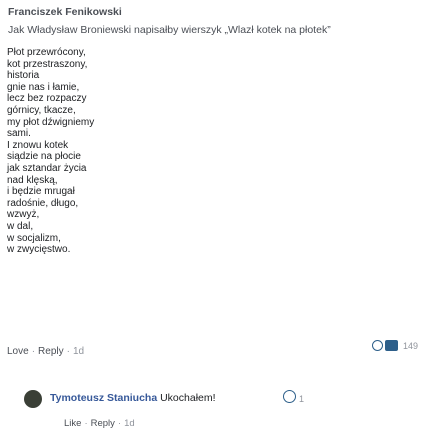 This screenshot has width=448, height=448. I want to click on comment-actions: Love · Reply · 1d, so click(45, 351).